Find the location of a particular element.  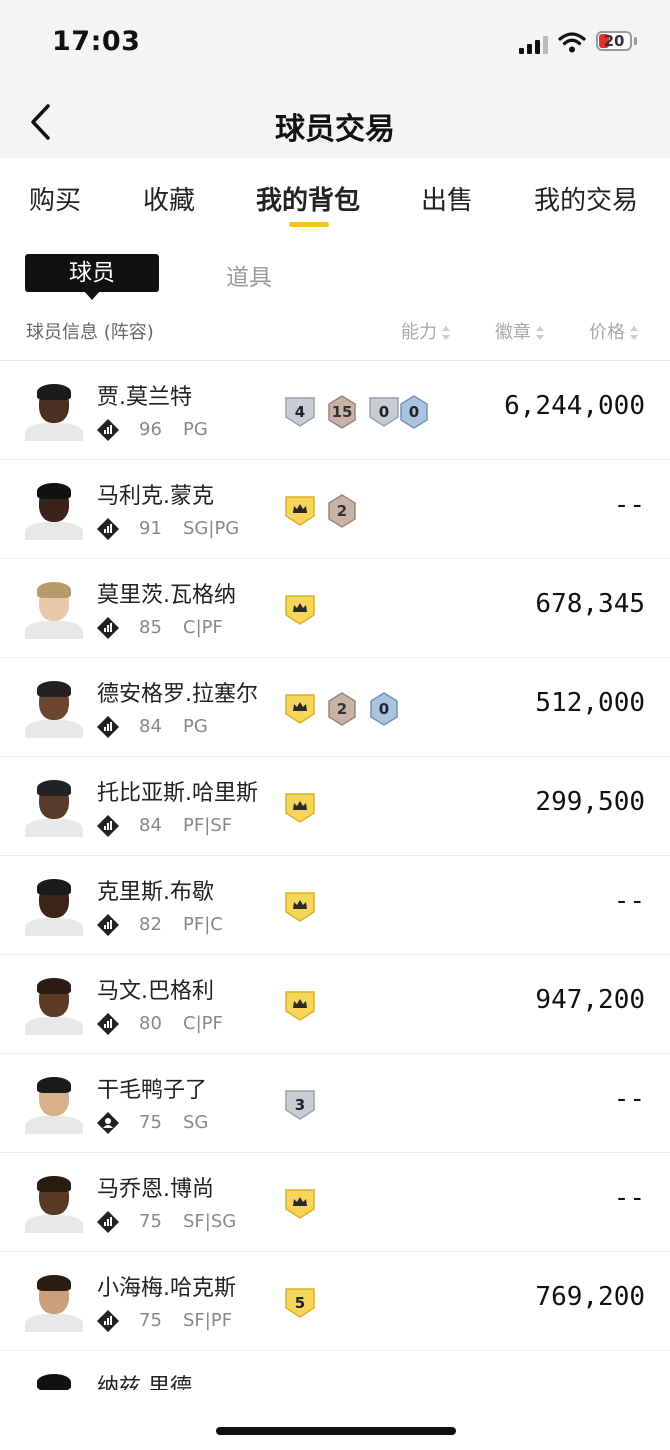

player-rating: 82 is located at coordinates (150, 924).